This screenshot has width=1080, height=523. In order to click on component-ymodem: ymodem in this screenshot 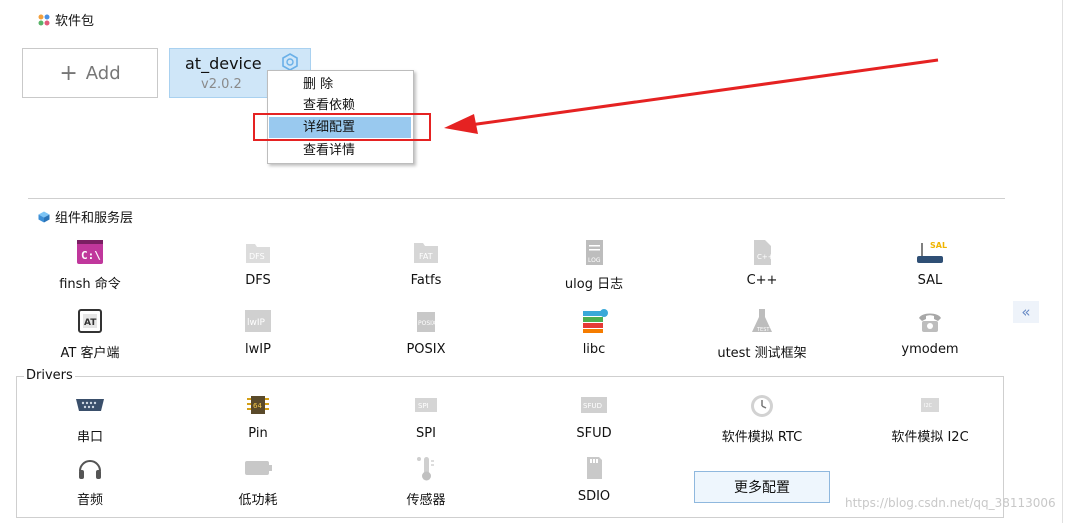, I will do `click(930, 330)`.